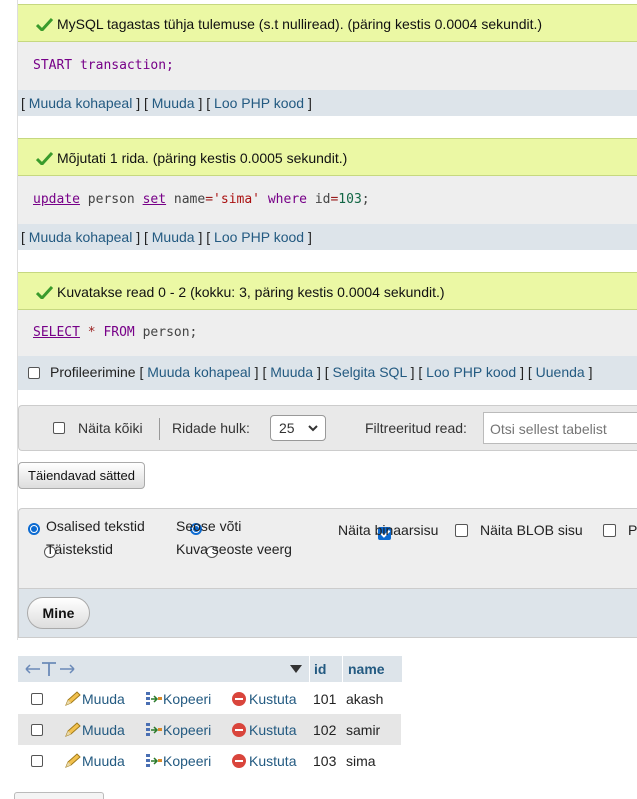 This screenshot has width=637, height=799. I want to click on filter-rows-input: Otsi sellest tabelist, so click(560, 428).